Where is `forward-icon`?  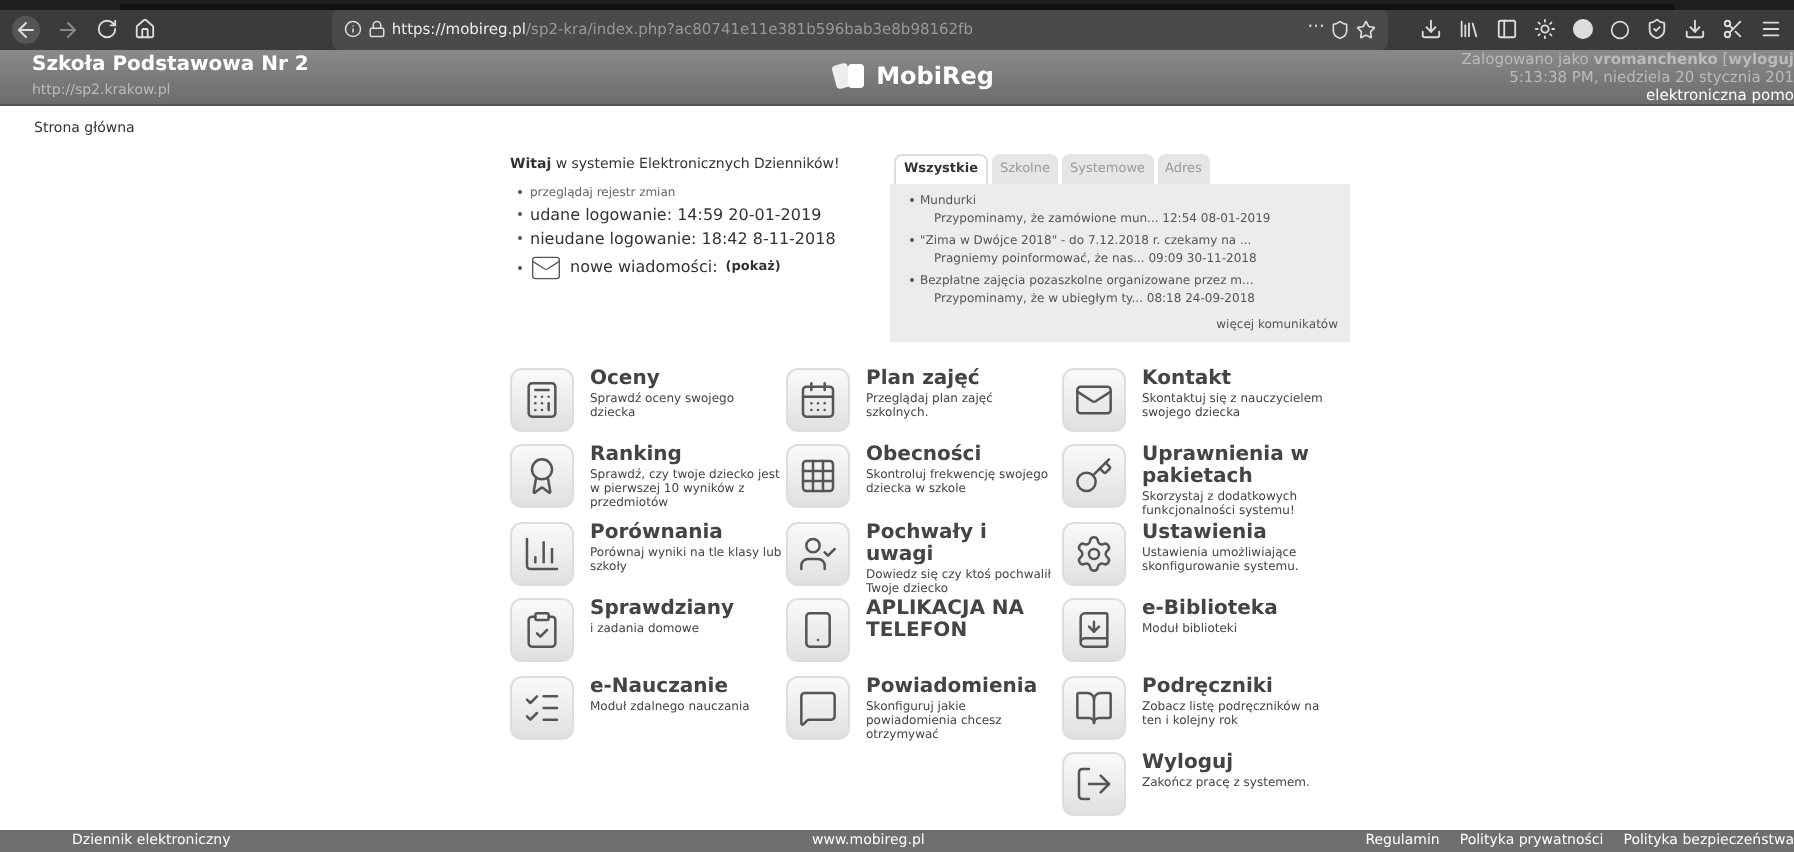
forward-icon is located at coordinates (67, 29).